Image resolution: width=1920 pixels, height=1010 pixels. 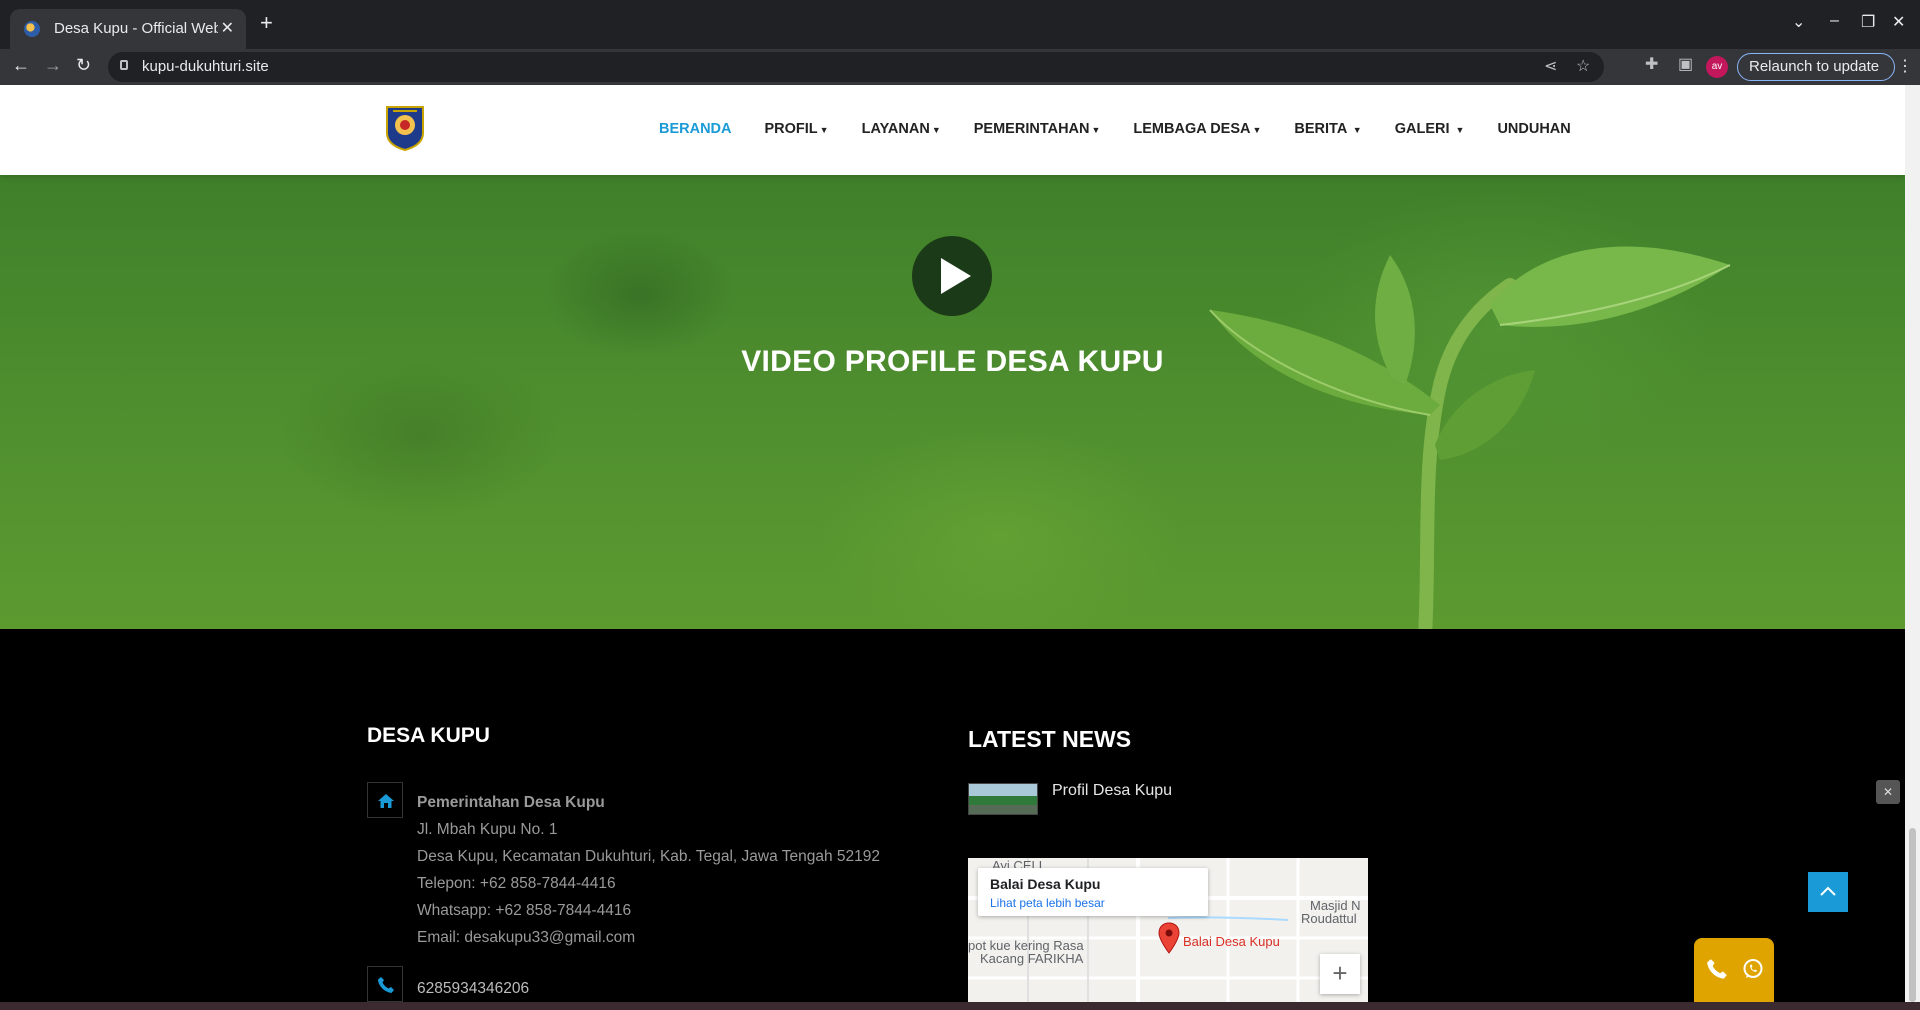 I want to click on browser-menu-icon: ⋮, so click(x=1905, y=66).